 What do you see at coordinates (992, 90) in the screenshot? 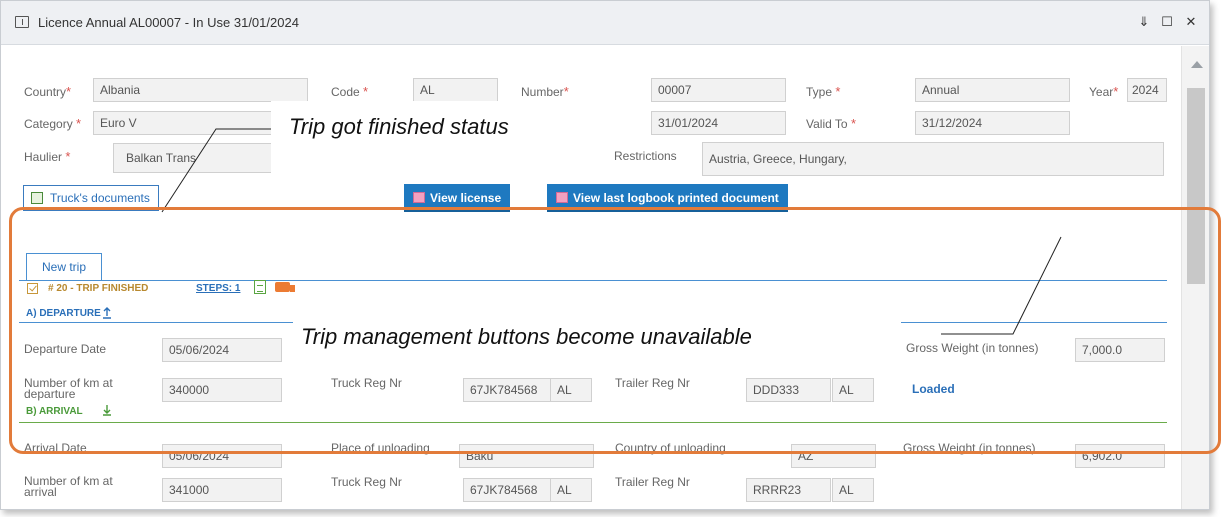
I see `type-field: Annual` at bounding box center [992, 90].